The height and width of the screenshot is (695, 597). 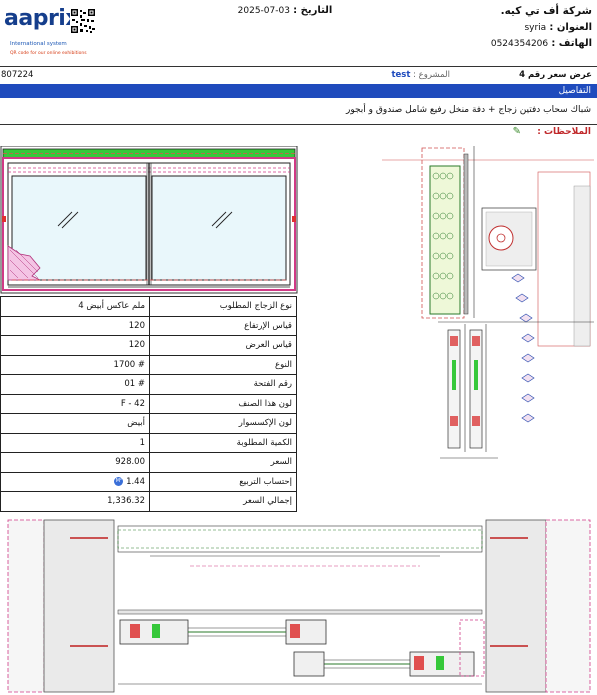 What do you see at coordinates (401, 75) in the screenshot?
I see `project-value: test` at bounding box center [401, 75].